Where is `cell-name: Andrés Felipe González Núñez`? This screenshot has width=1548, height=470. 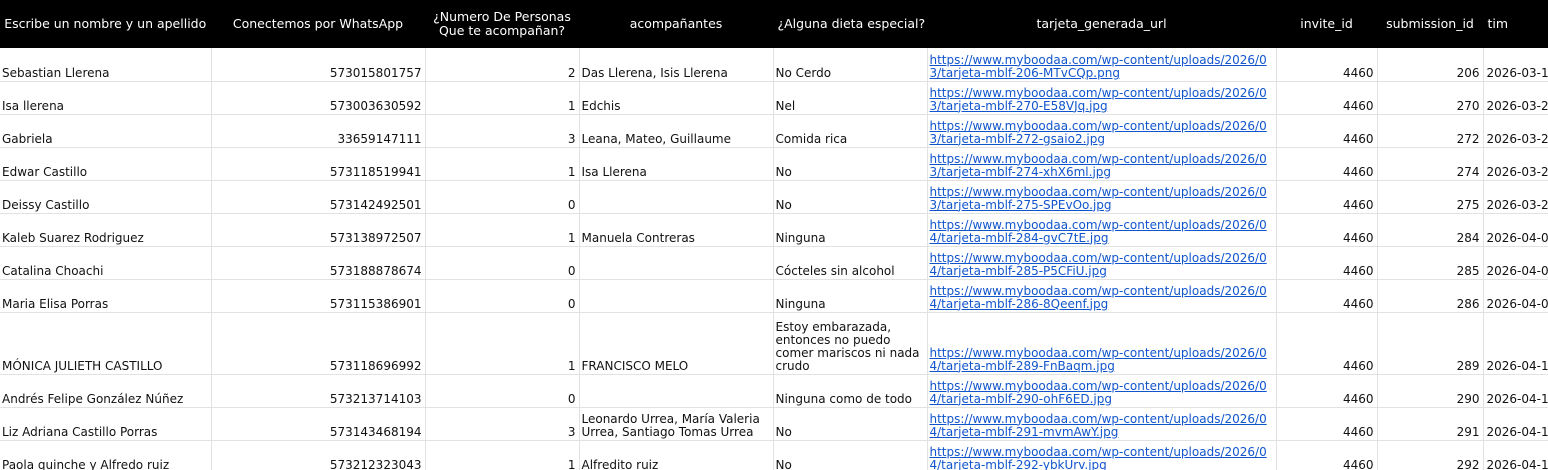 cell-name: Andrés Felipe González Núñez is located at coordinates (106, 391).